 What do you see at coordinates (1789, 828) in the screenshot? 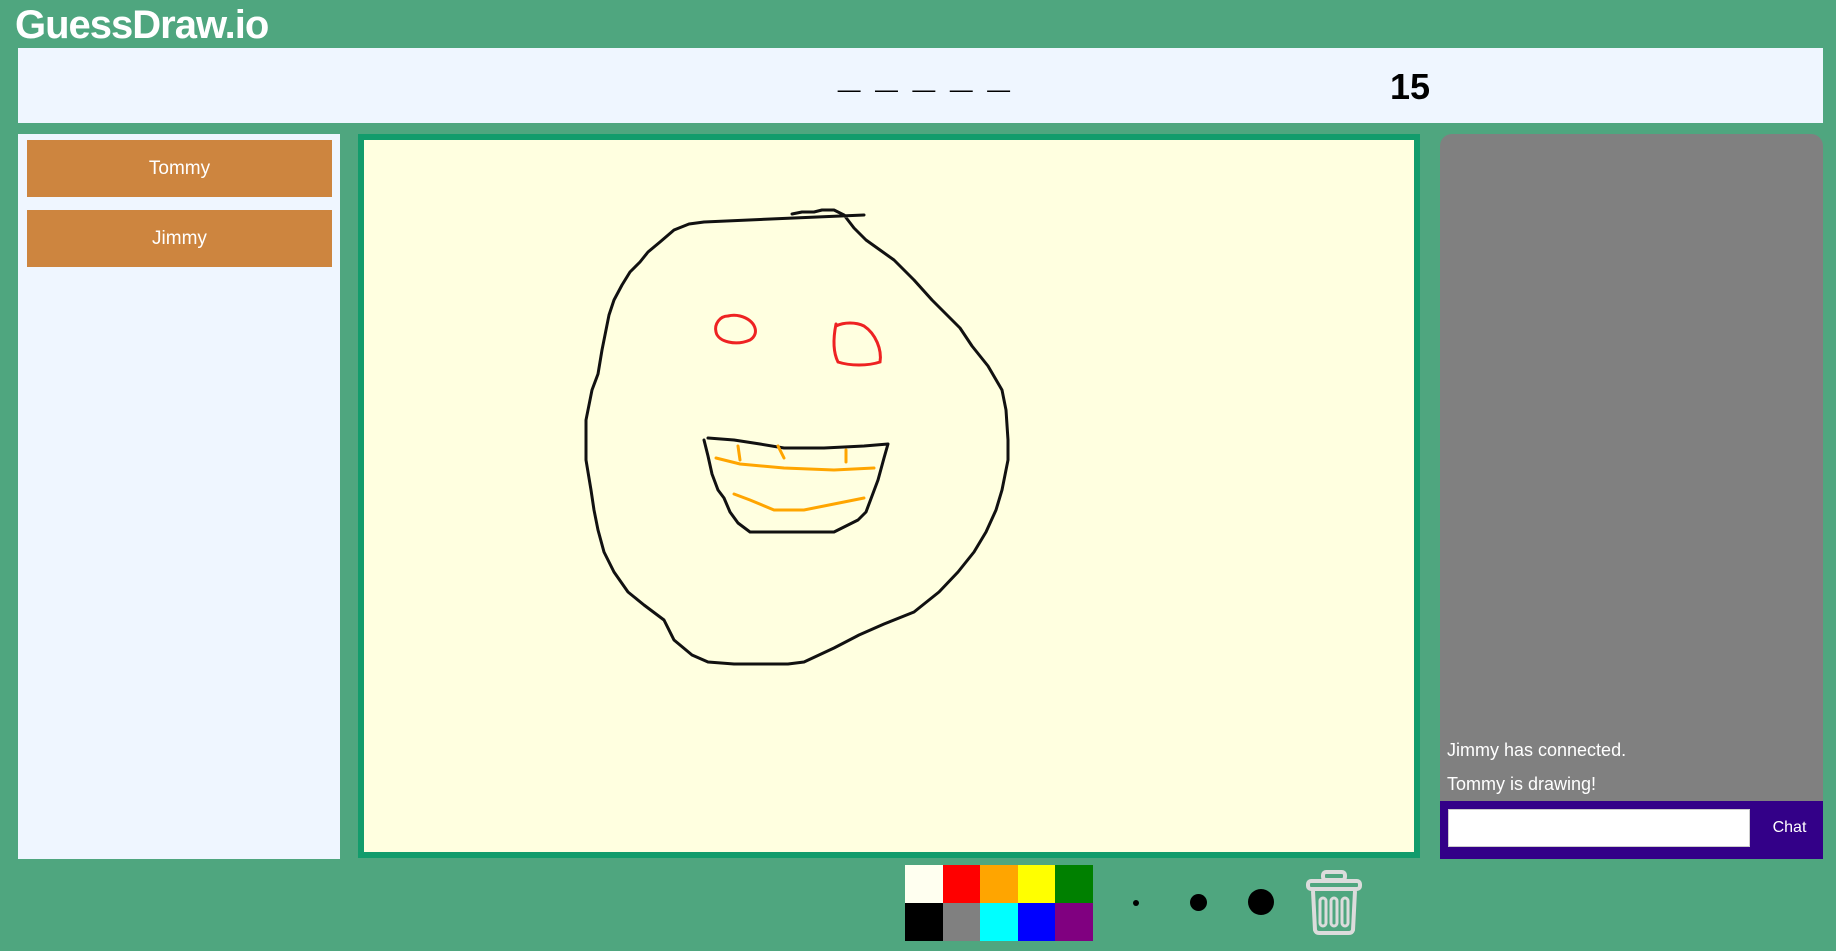
I see `chat-send-button: Chat` at bounding box center [1789, 828].